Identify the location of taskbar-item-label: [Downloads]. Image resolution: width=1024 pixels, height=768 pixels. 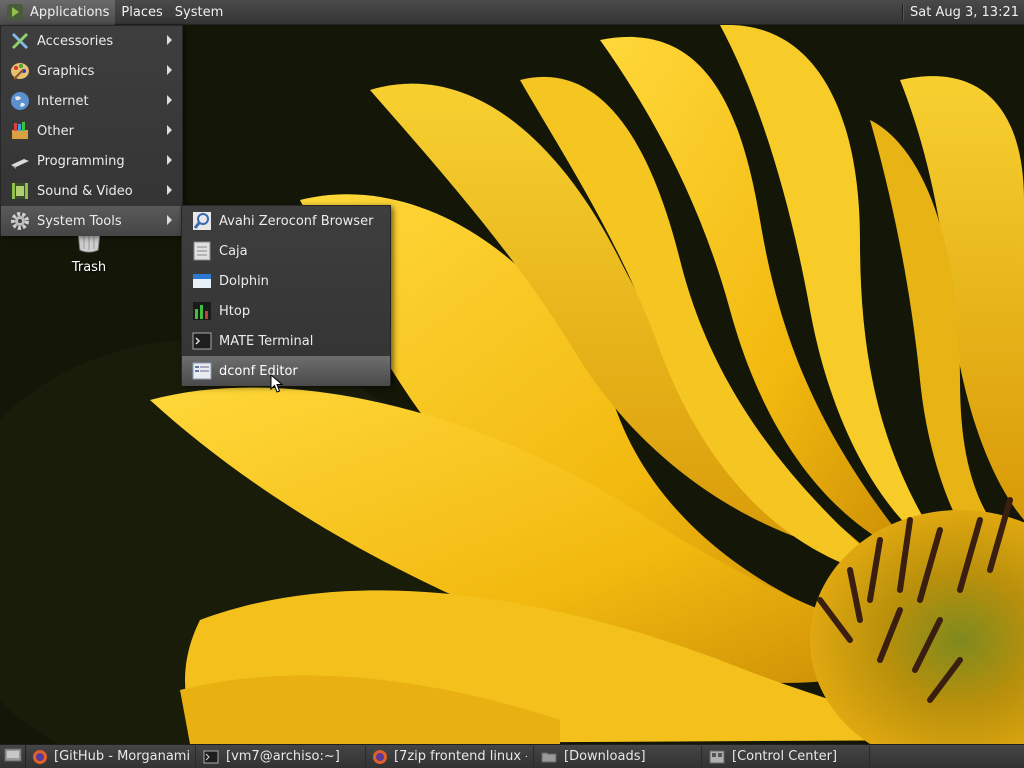
(605, 756).